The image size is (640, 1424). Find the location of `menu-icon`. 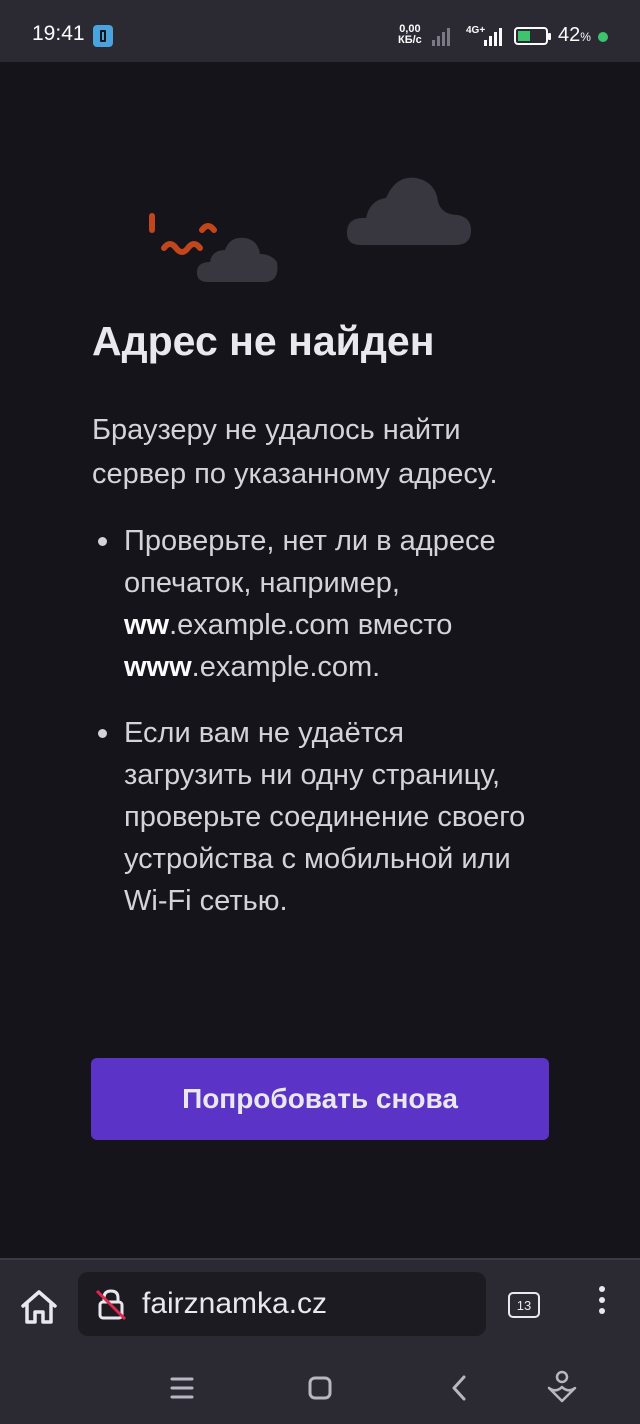

menu-icon is located at coordinates (602, 1306).